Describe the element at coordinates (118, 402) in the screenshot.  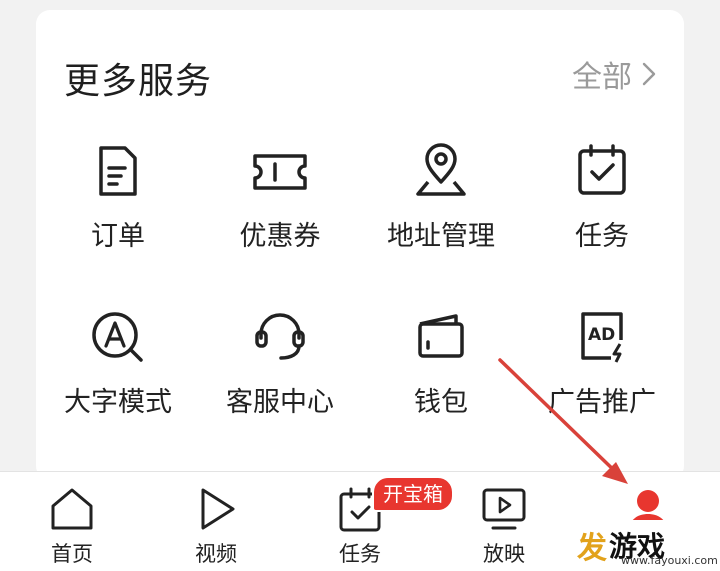
I see `service-label: 大字模式` at that location.